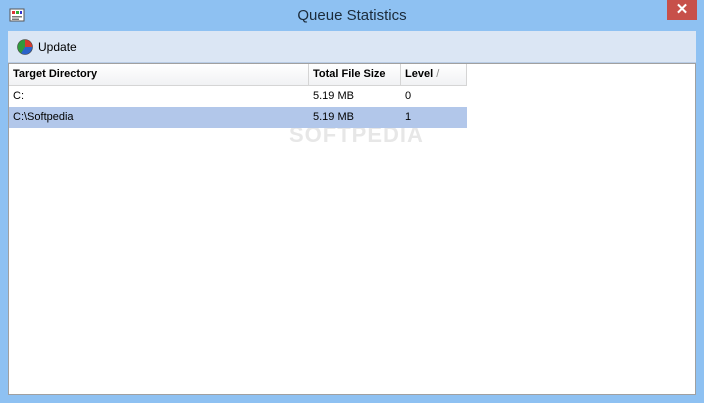 This screenshot has width=704, height=403. Describe the element at coordinates (43, 117) in the screenshot. I see `cell-target-directory: C:\Softpedia` at that location.